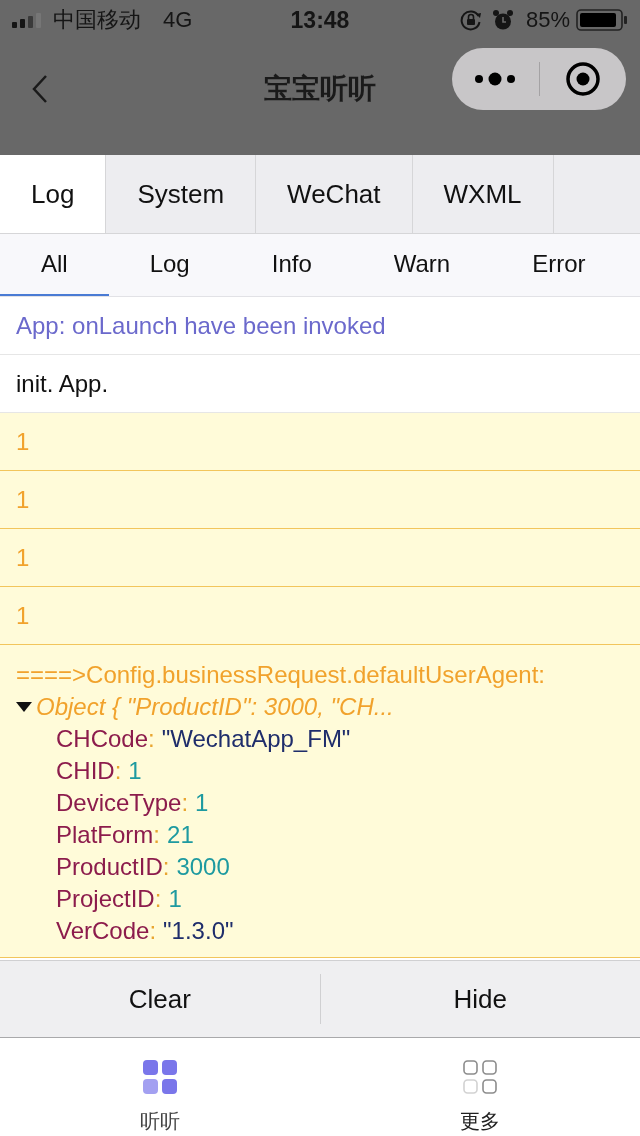 The height and width of the screenshot is (1136, 640). Describe the element at coordinates (320, 20) in the screenshot. I see `status-time: 13:48` at that location.